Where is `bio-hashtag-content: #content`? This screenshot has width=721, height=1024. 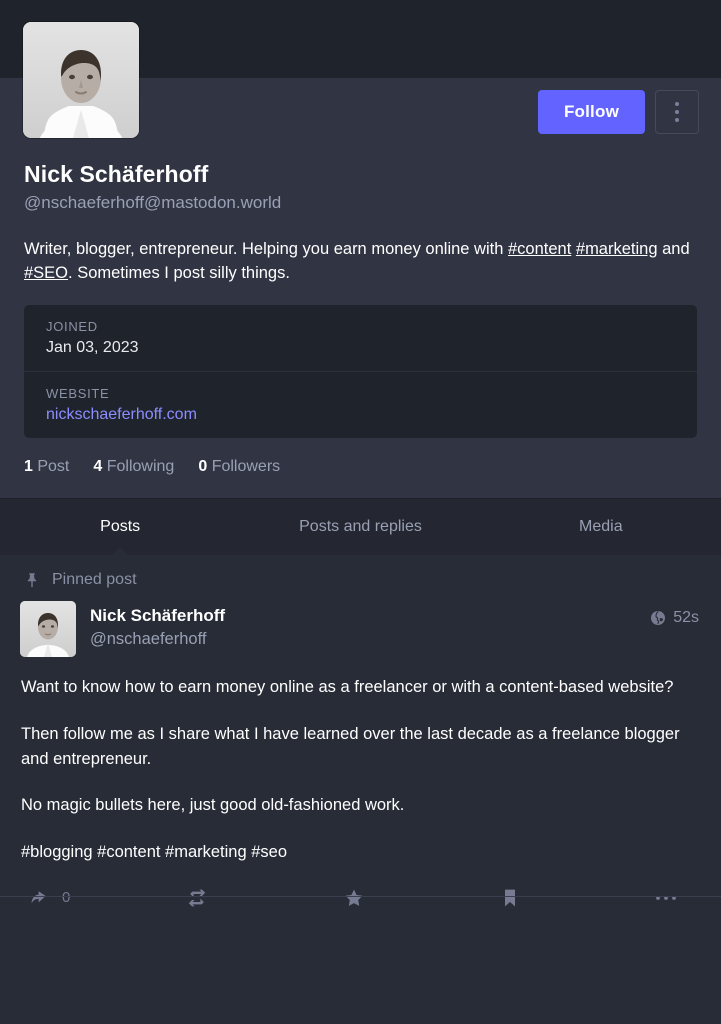 bio-hashtag-content: #content is located at coordinates (539, 249).